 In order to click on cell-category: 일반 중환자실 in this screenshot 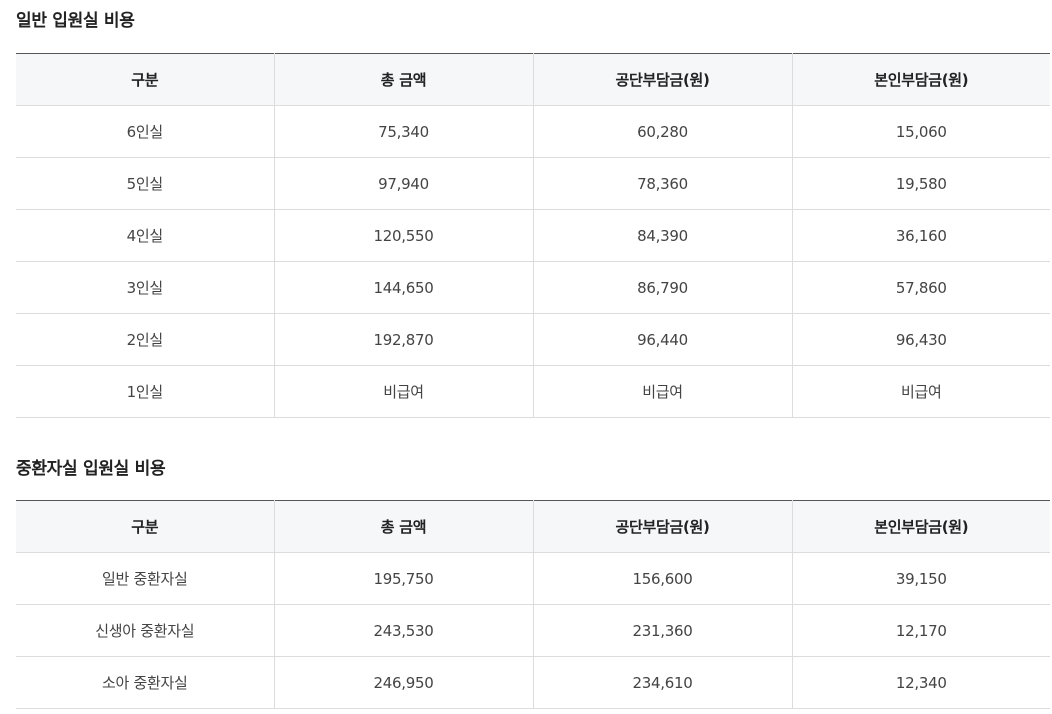, I will do `click(145, 578)`.